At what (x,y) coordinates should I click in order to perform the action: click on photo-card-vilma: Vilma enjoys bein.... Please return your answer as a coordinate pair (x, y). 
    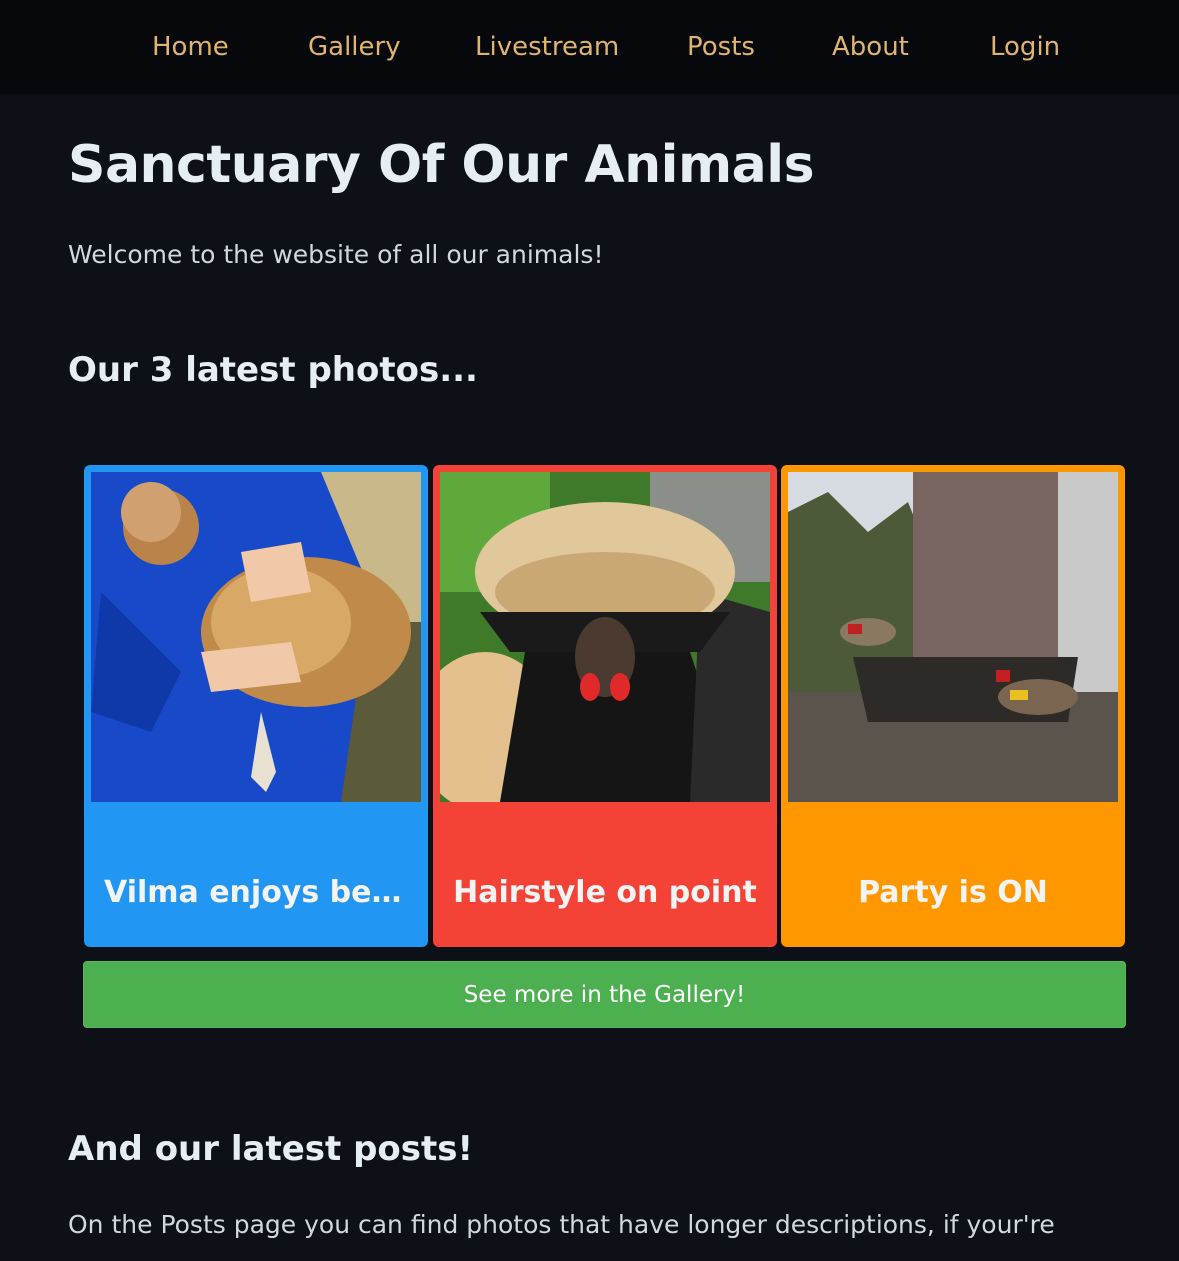
    Looking at the image, I should click on (256, 706).